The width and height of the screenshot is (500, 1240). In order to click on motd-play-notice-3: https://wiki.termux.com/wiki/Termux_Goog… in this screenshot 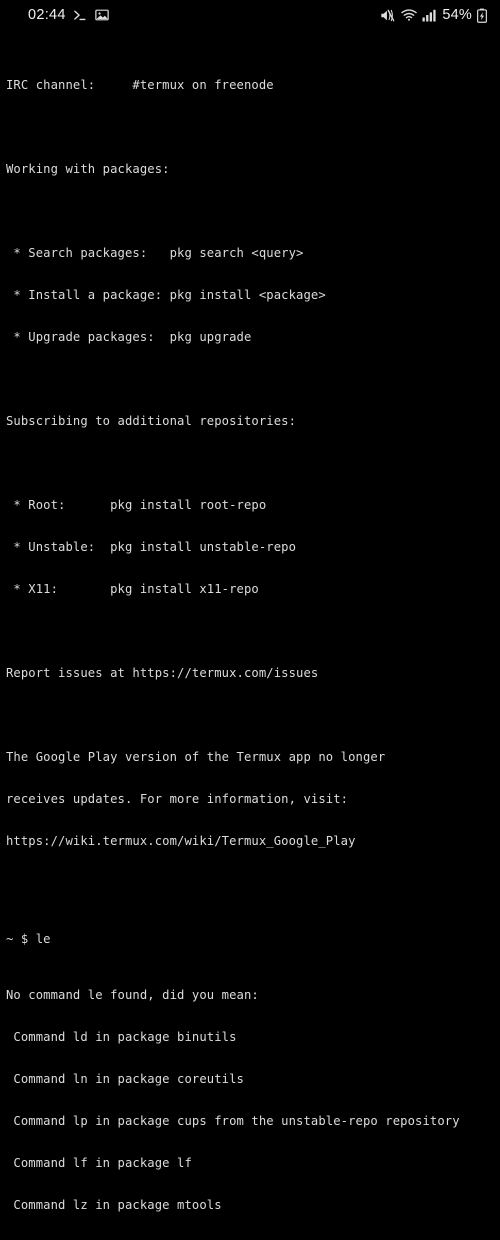, I will do `click(181, 841)`.